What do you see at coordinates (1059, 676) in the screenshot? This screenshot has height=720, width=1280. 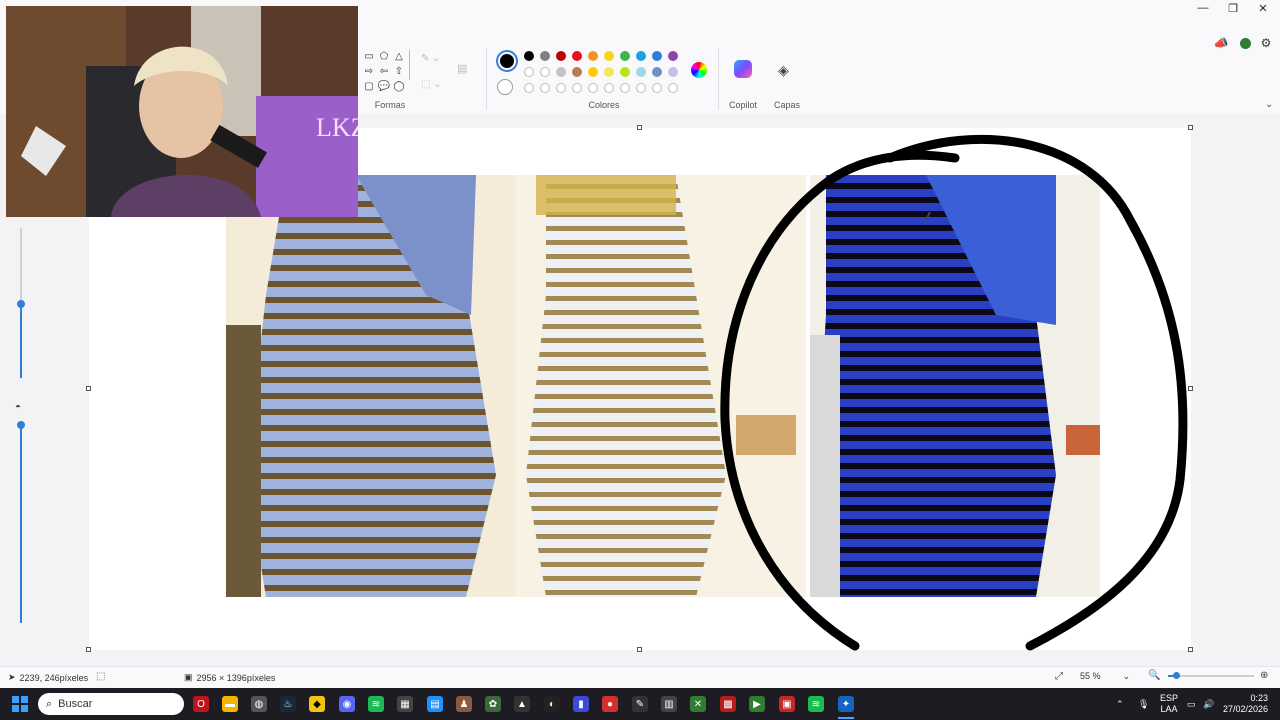 I see `fit-to-window-icon: ⤢` at bounding box center [1059, 676].